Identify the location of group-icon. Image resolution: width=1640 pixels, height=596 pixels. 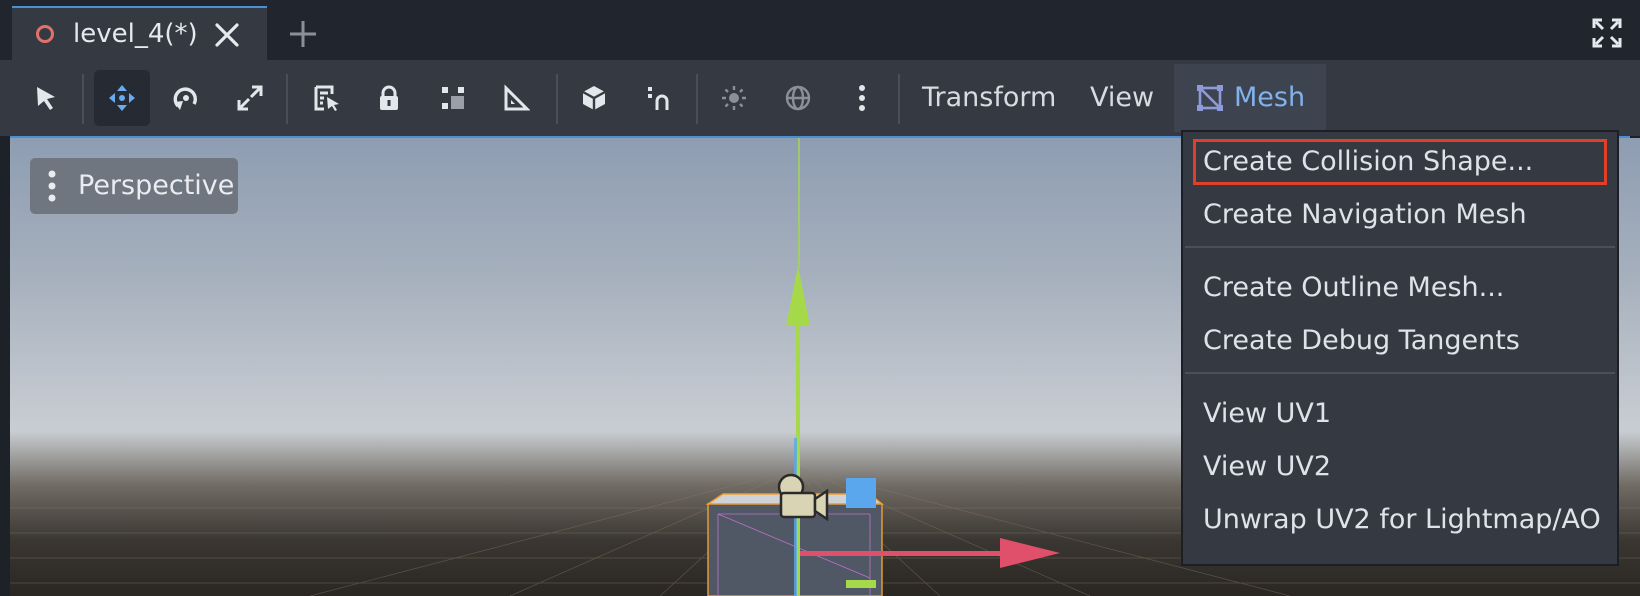
(453, 98).